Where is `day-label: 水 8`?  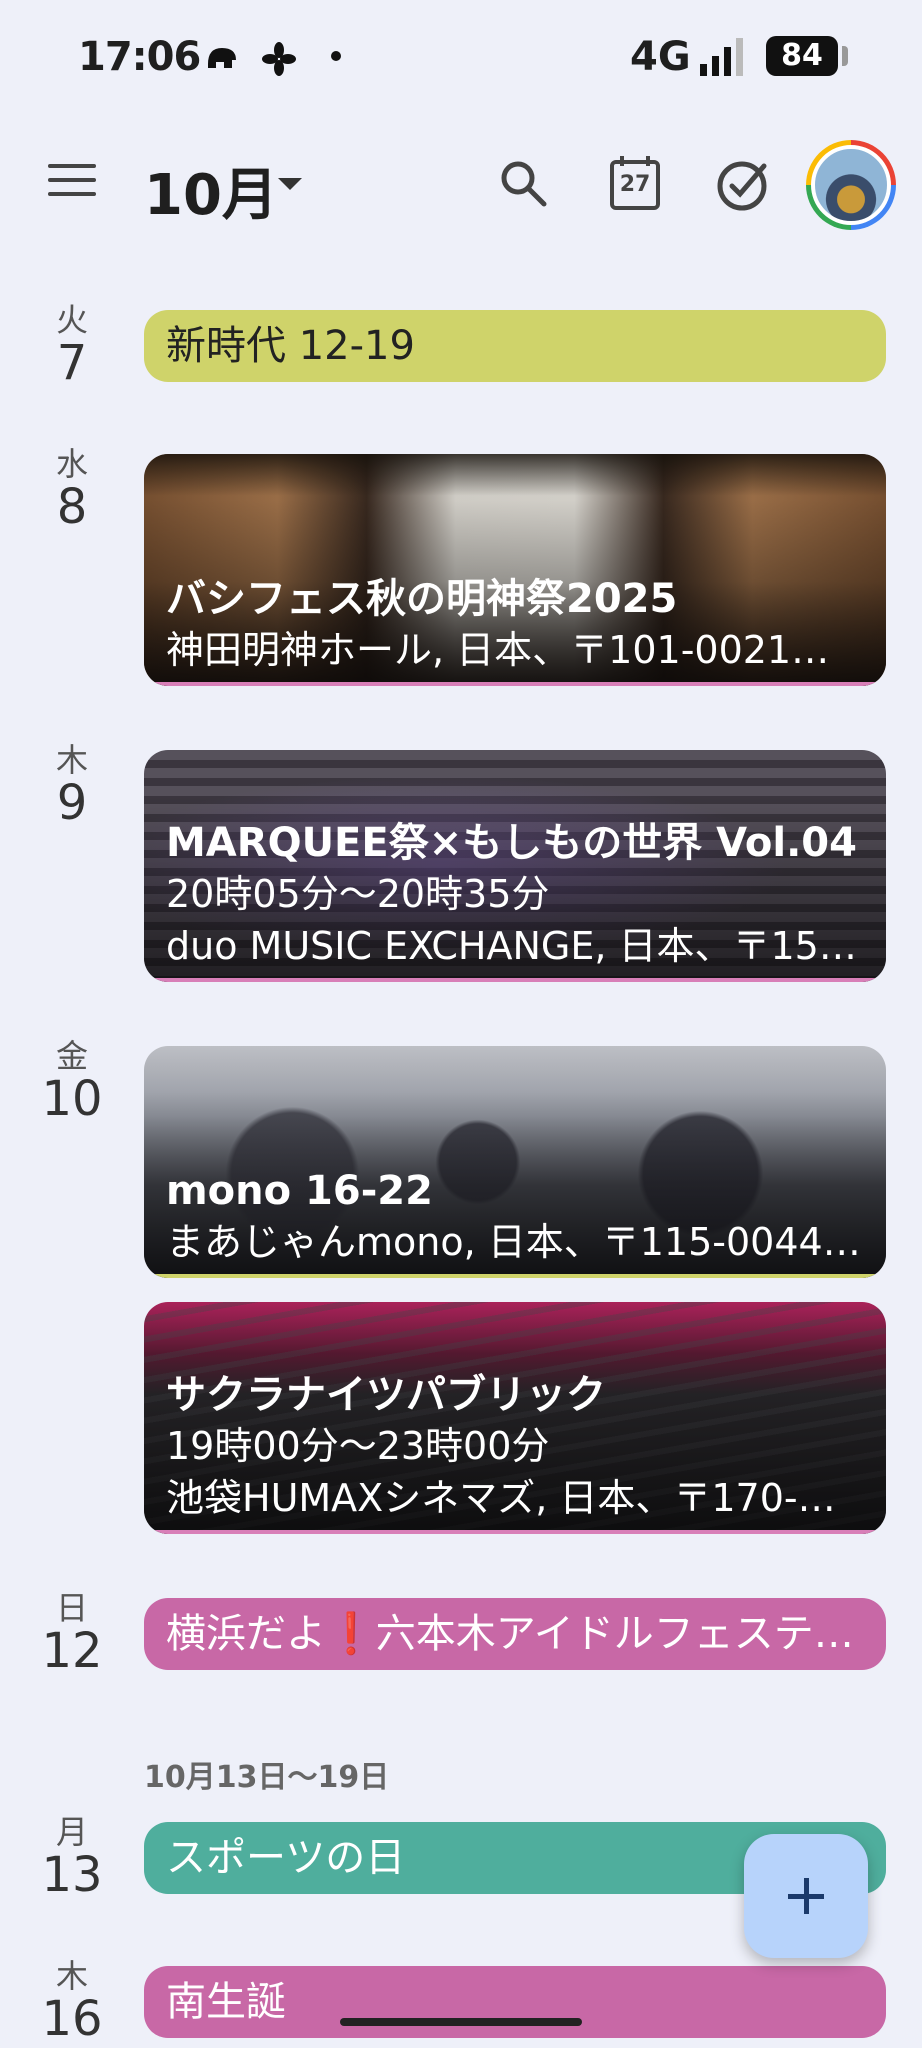 day-label: 水 8 is located at coordinates (72, 489).